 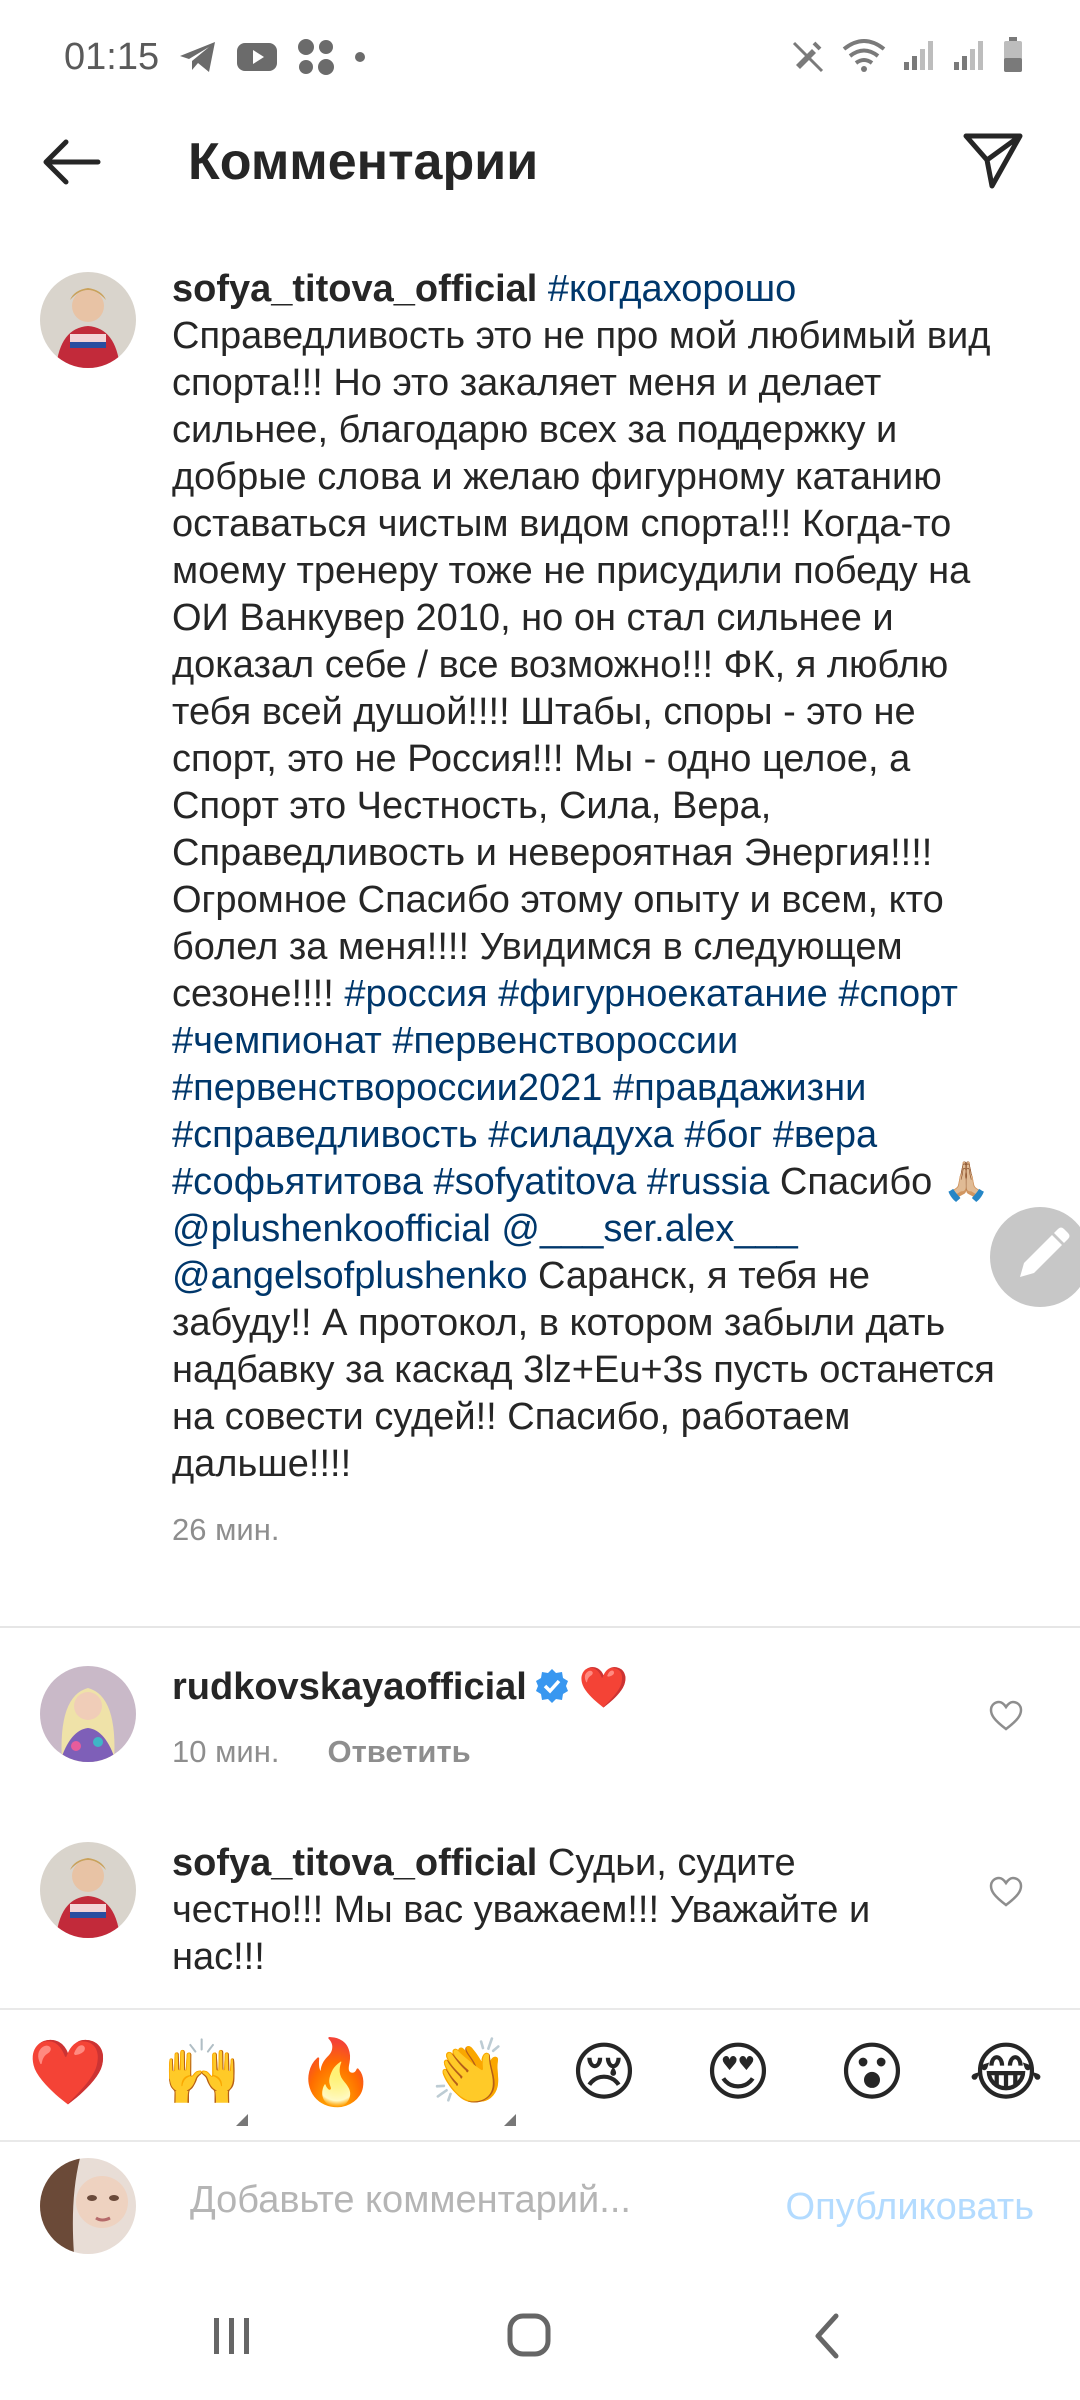 I want to click on verified-badge-icon, so click(x=551, y=1686).